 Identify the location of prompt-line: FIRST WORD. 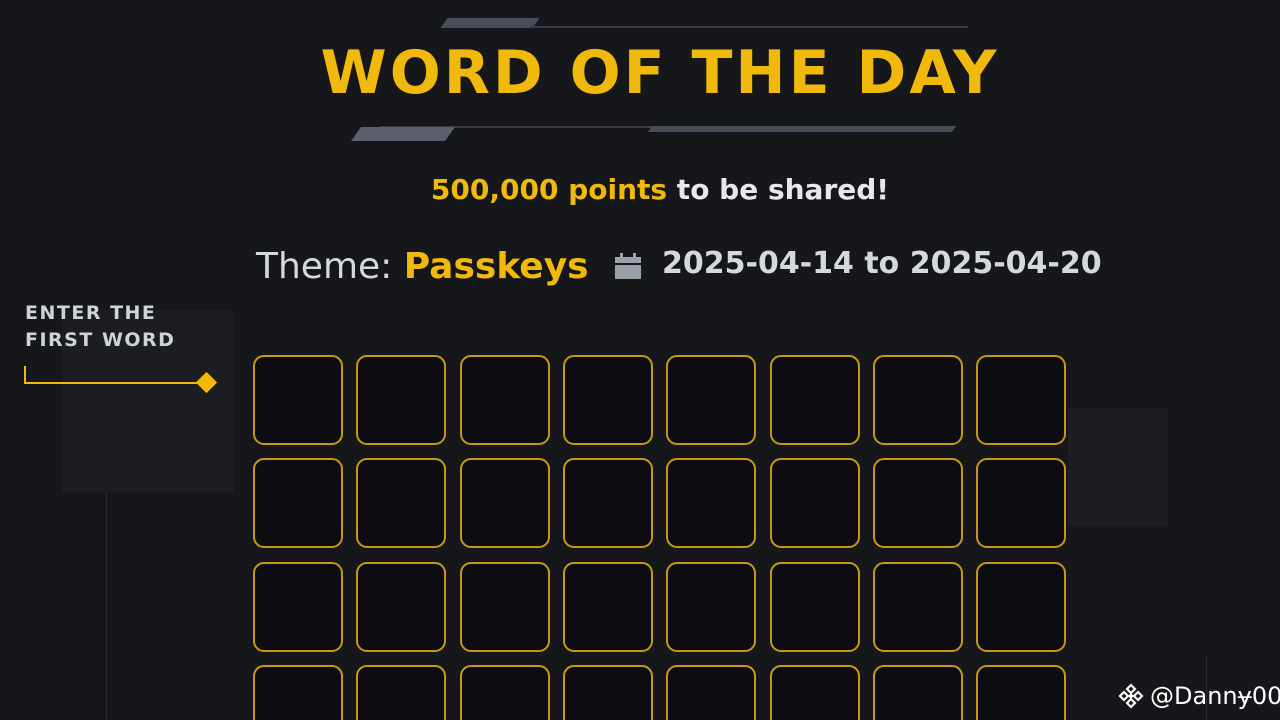
(100, 340).